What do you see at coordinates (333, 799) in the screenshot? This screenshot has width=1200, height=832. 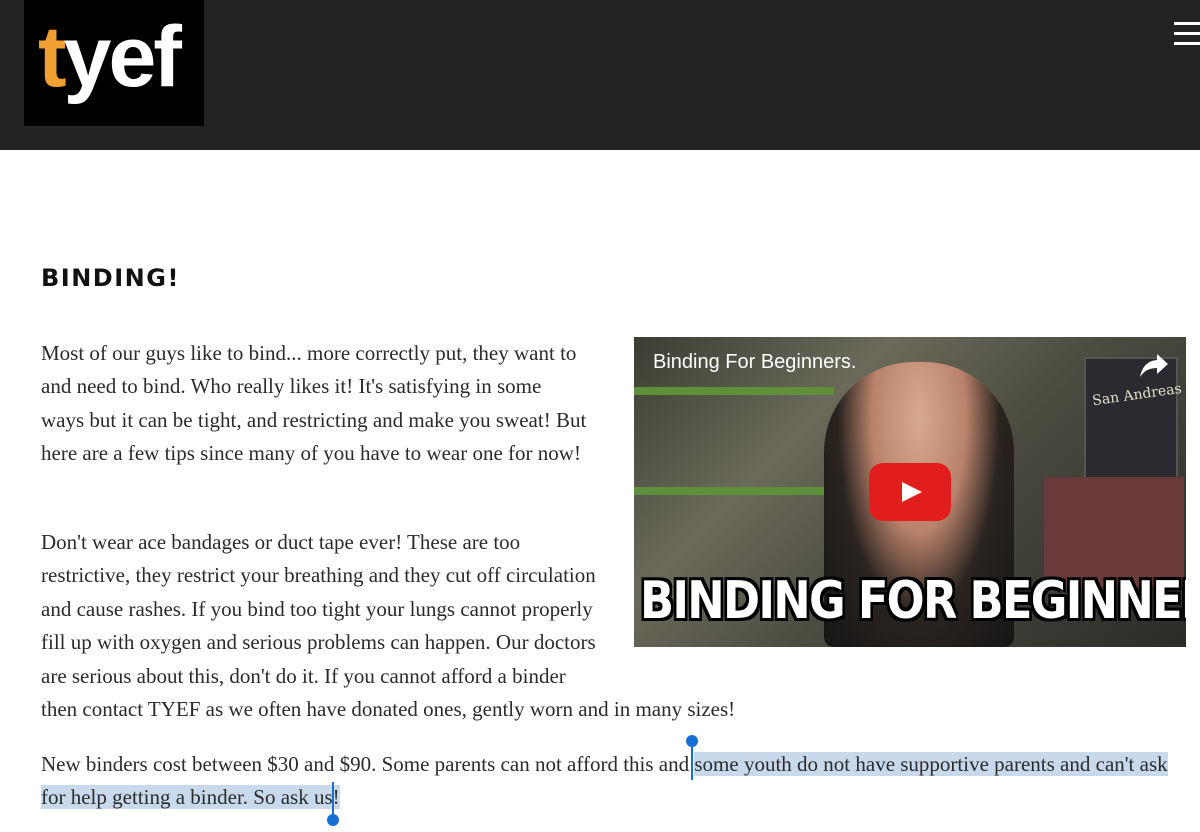 I see `selection-caret-end` at bounding box center [333, 799].